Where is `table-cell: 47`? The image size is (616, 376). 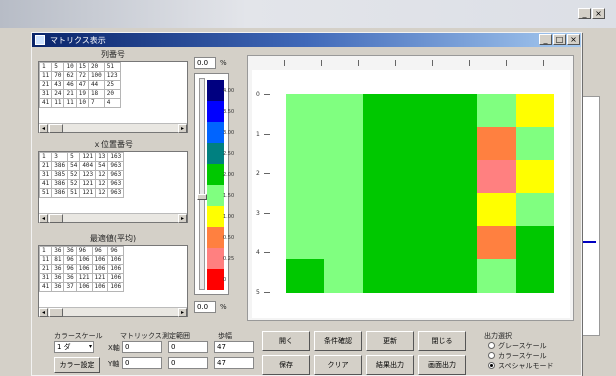
table-cell: 47 is located at coordinates (82, 85).